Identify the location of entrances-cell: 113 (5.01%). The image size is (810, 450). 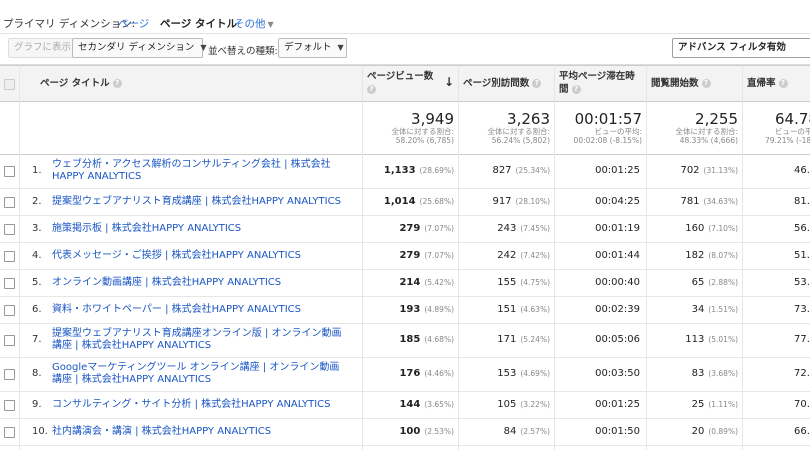
(692, 339).